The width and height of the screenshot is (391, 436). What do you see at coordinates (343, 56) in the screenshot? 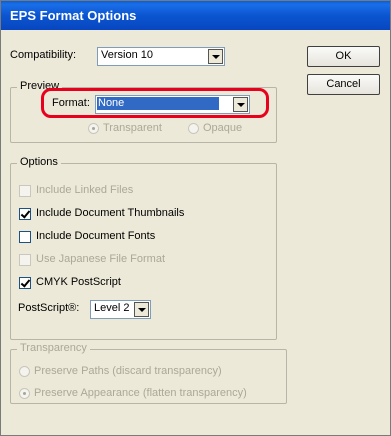
I see `ok-button: OK` at bounding box center [343, 56].